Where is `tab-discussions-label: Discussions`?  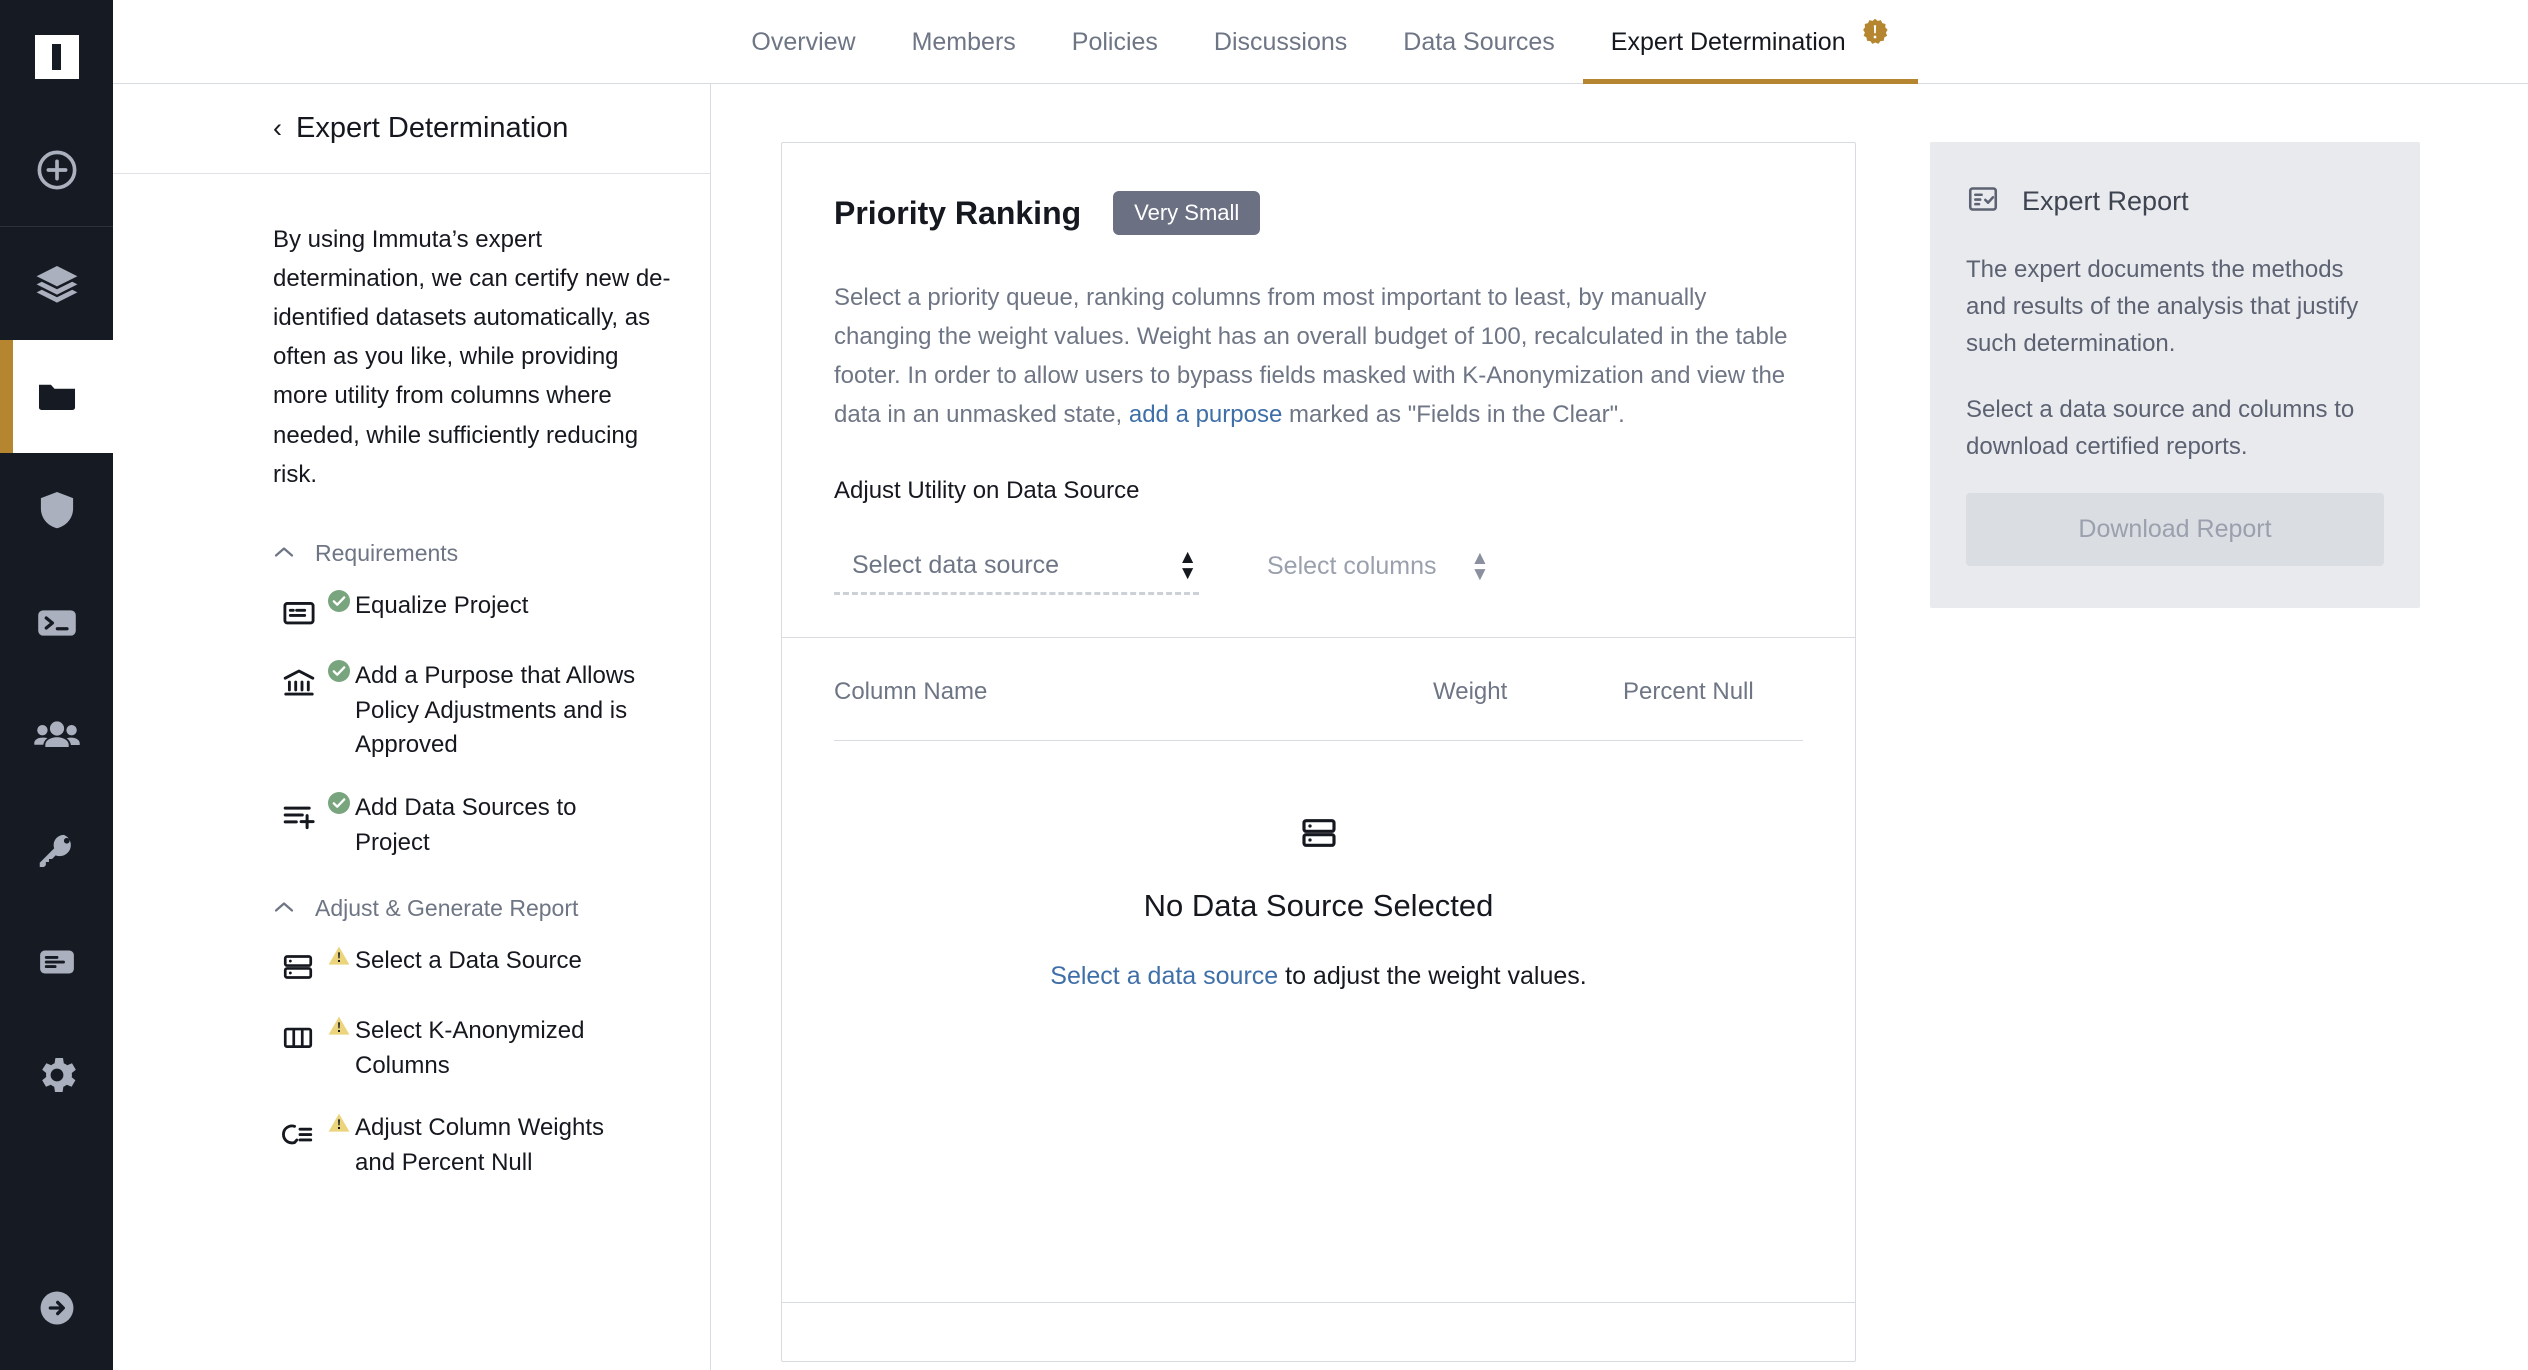 tab-discussions-label: Discussions is located at coordinates (1280, 42).